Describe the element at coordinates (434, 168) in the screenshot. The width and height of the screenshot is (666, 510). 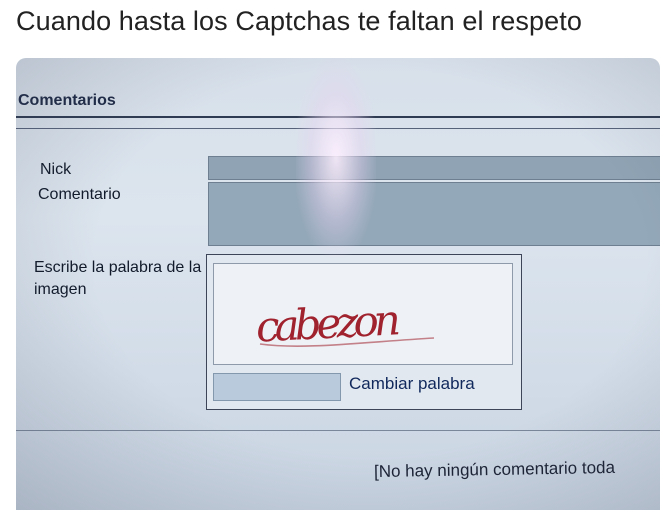
I see `nick-input` at that location.